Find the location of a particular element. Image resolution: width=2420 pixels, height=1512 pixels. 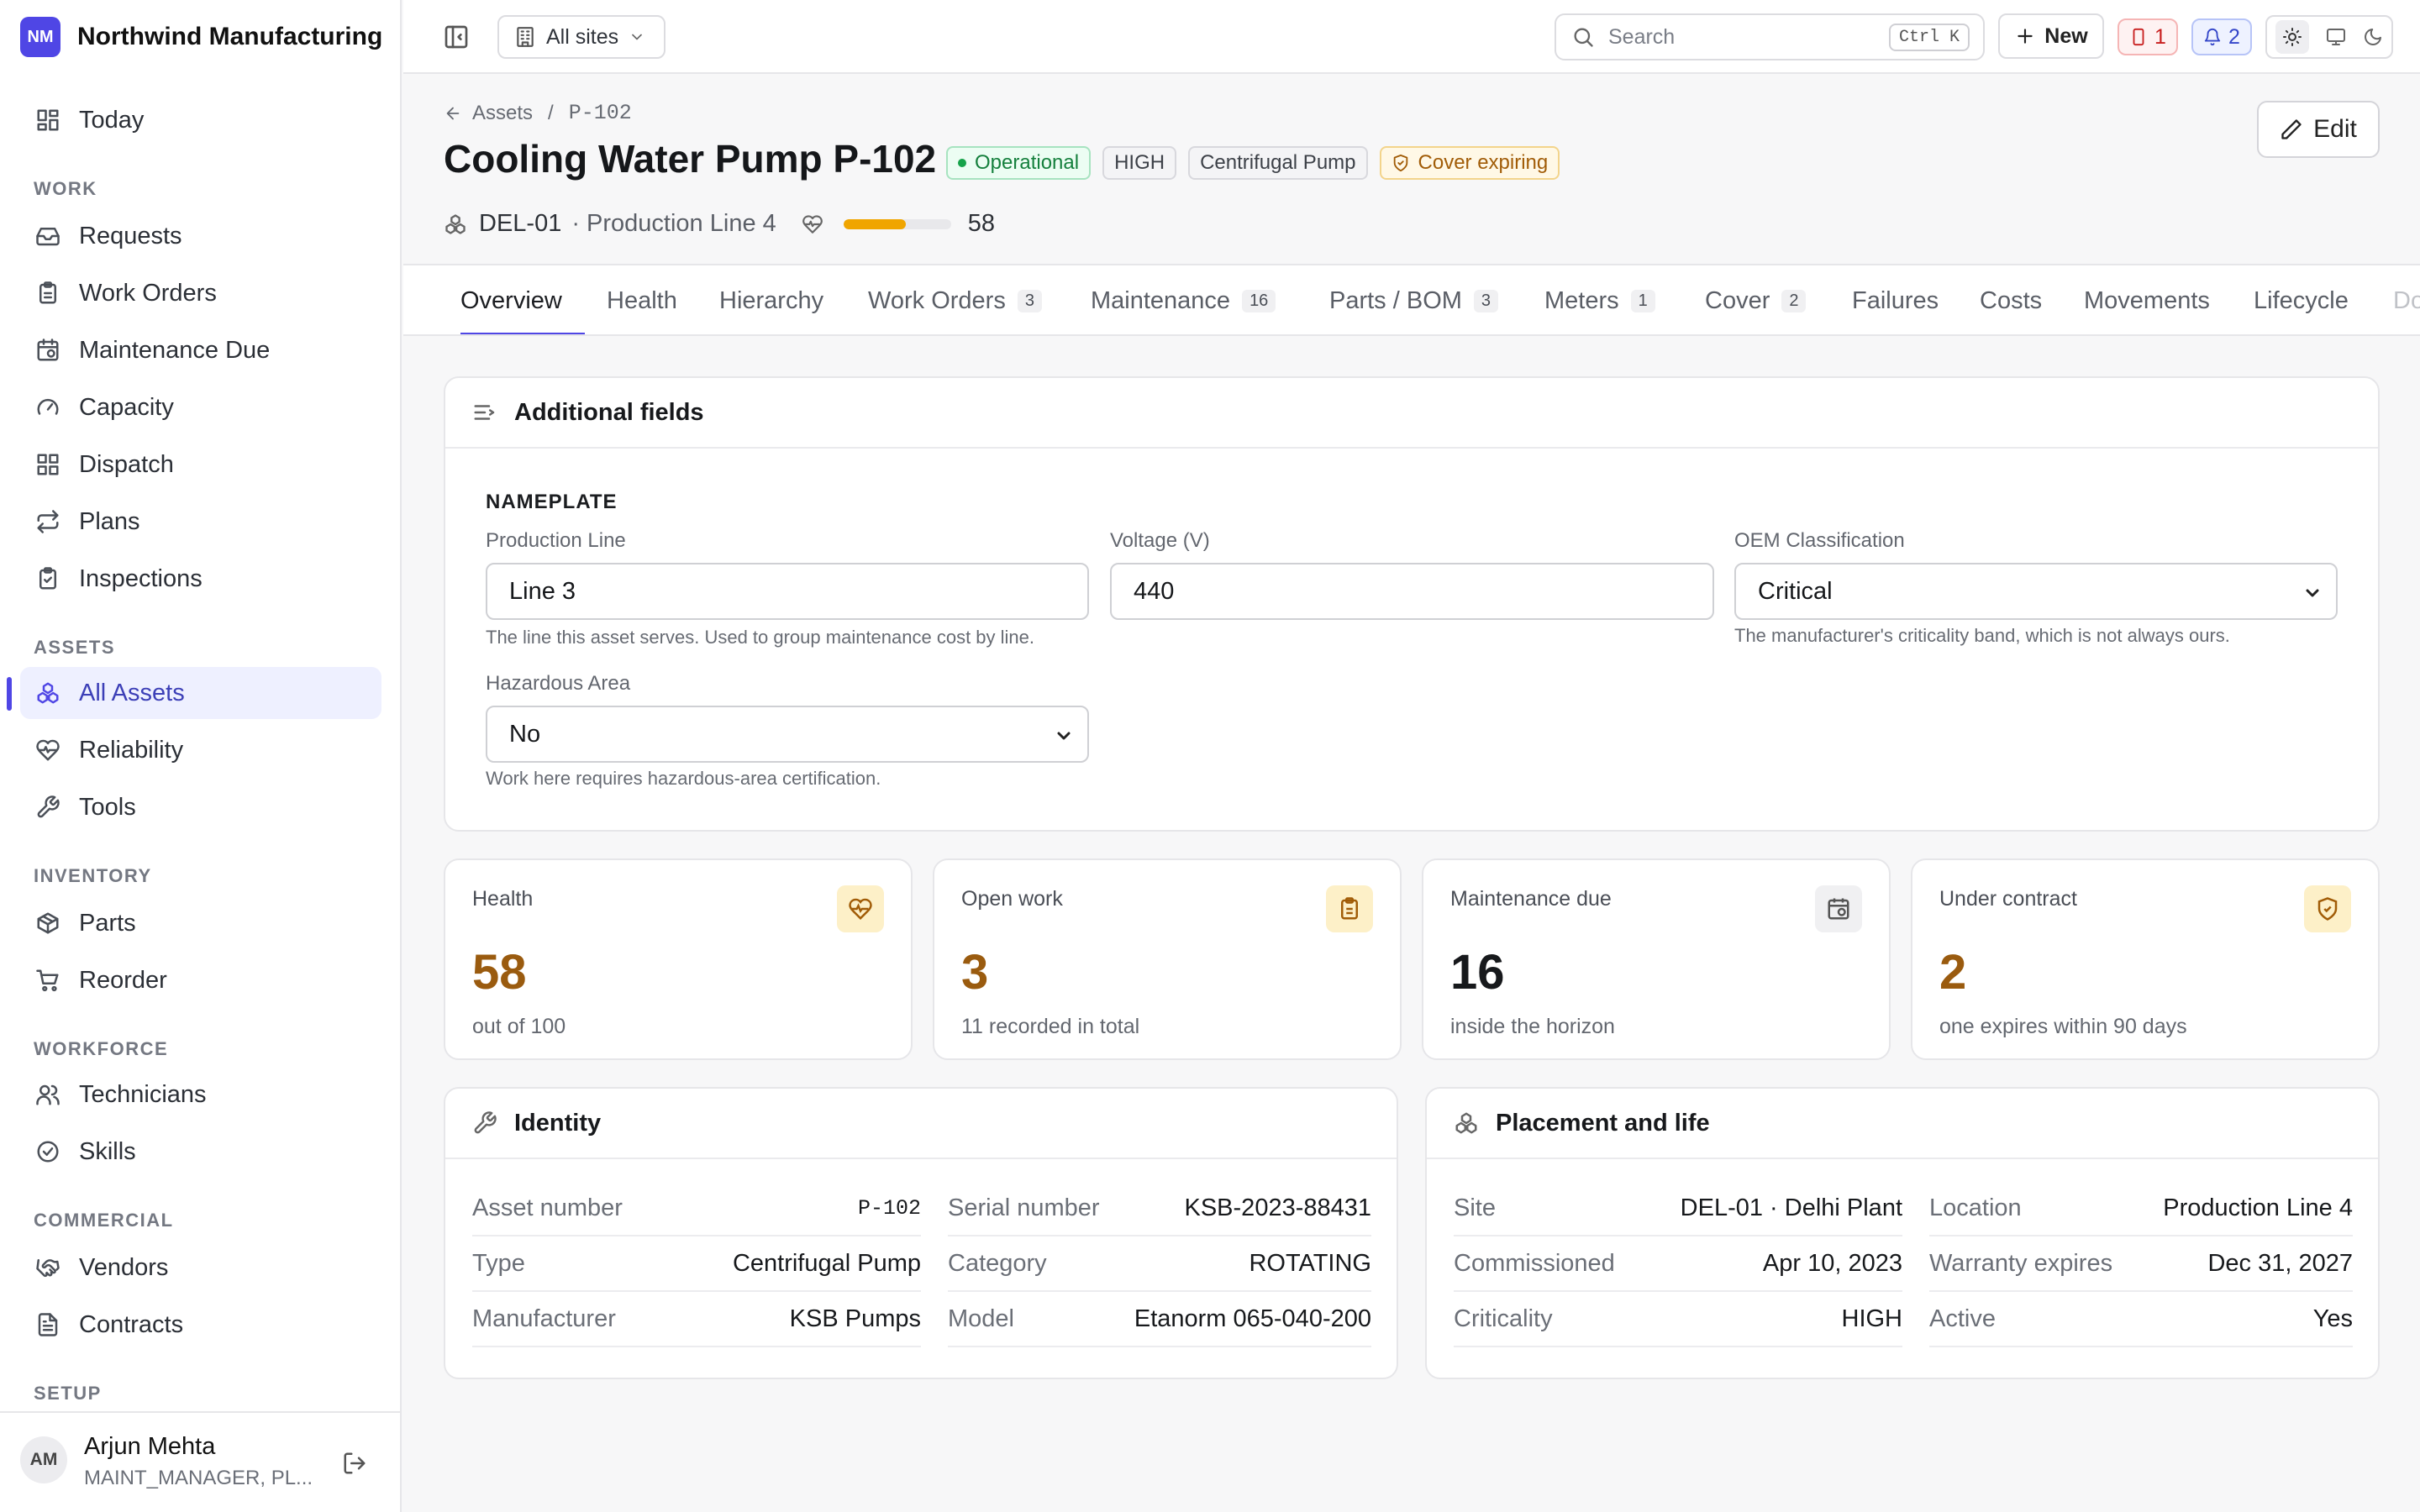

sidebar-item-all-assets: All Assets is located at coordinates (200, 693).